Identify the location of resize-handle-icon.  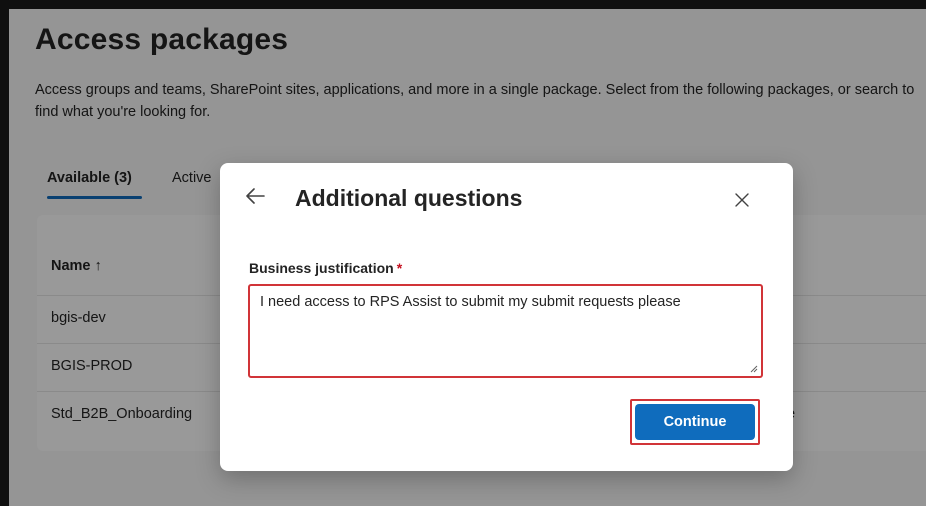
(753, 368).